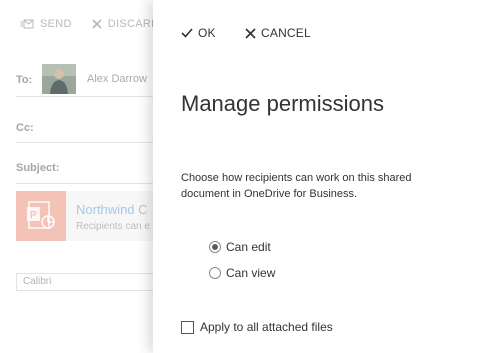  I want to click on radio-button, so click(215, 273).